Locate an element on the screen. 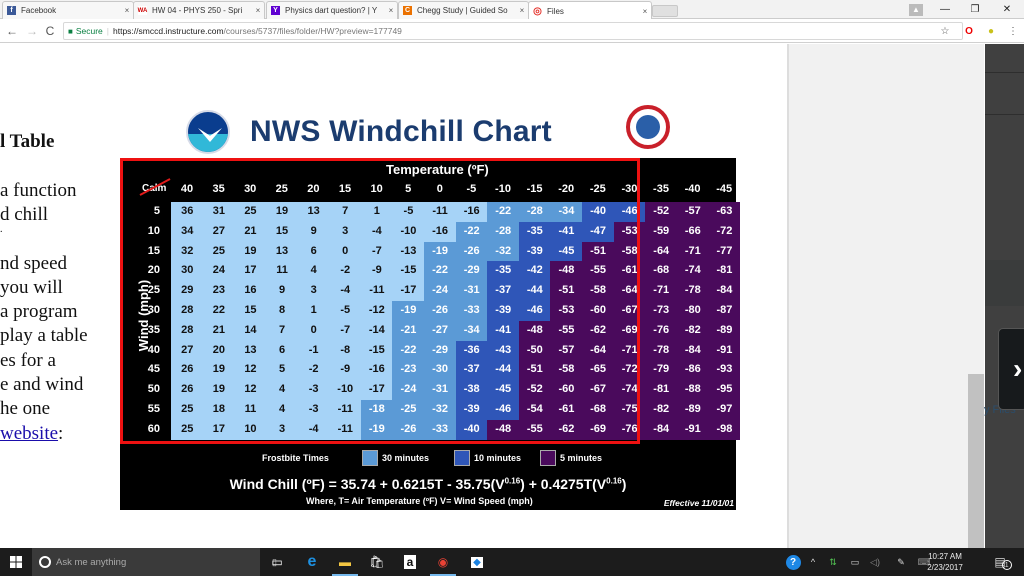 Image resolution: width=1024 pixels, height=576 pixels. document-text-line: e and wind is located at coordinates (42, 384).